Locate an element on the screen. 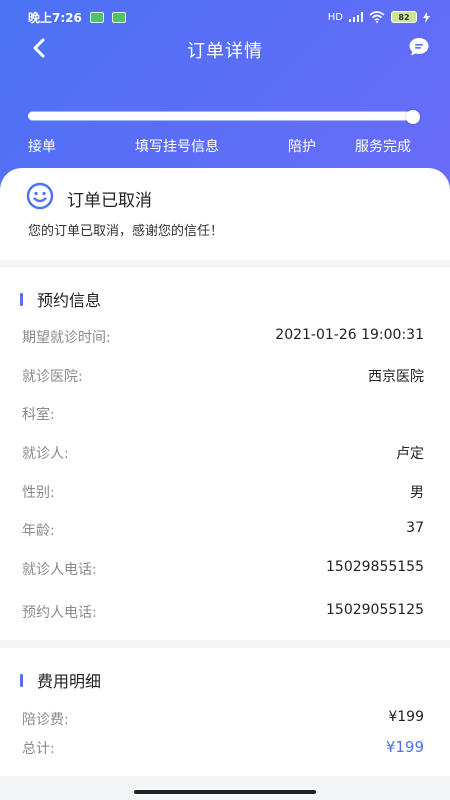 The width and height of the screenshot is (450, 800). progress-steps: 接单 填写挂号信息 陪护 服务完成 is located at coordinates (225, 146).